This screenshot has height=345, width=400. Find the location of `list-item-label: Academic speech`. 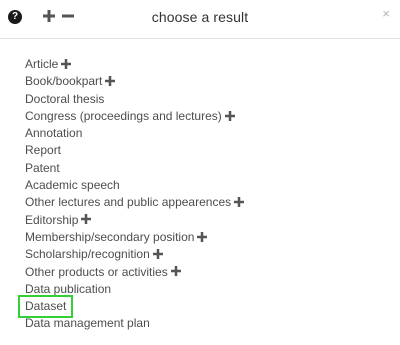

list-item-label: Academic speech is located at coordinates (72, 185).